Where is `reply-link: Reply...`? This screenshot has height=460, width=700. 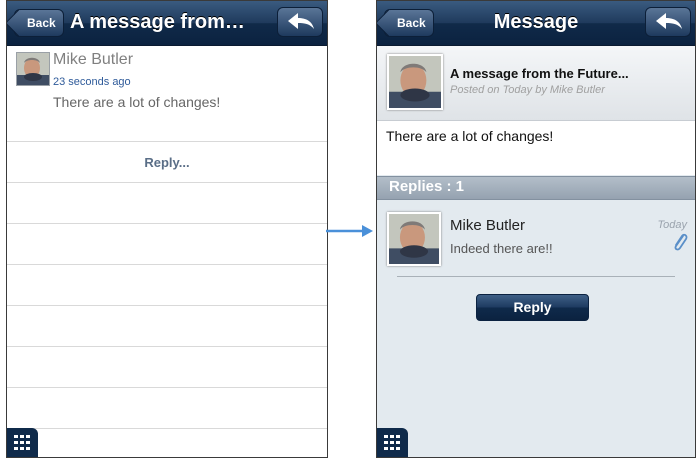 reply-link: Reply... is located at coordinates (167, 162).